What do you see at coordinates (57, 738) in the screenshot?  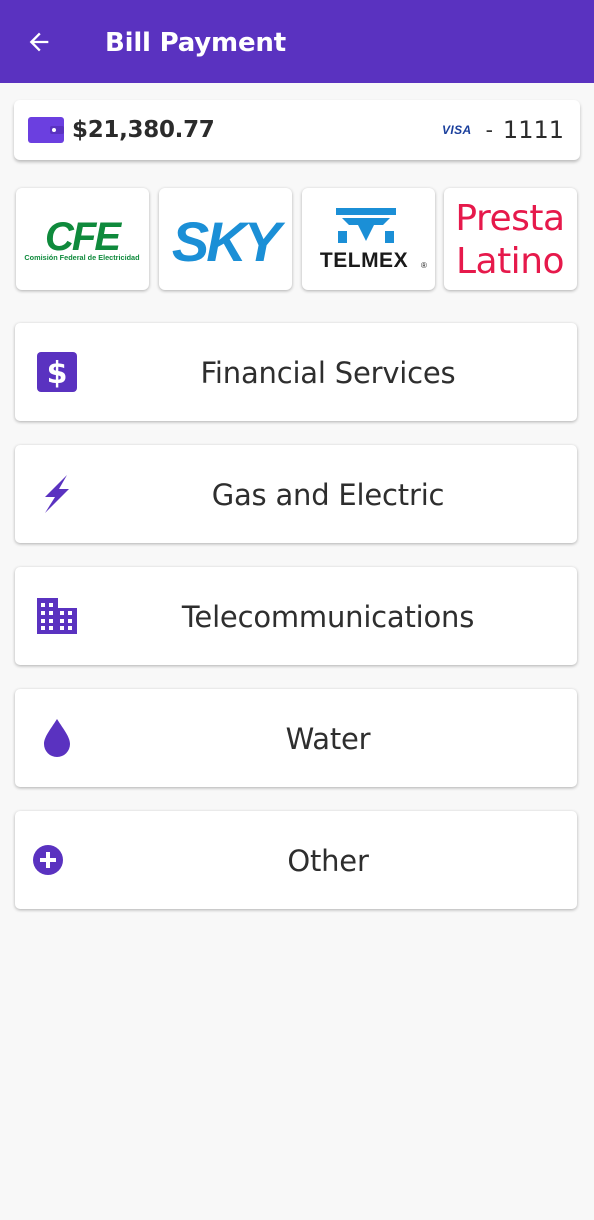 I see `water-drop-icon` at bounding box center [57, 738].